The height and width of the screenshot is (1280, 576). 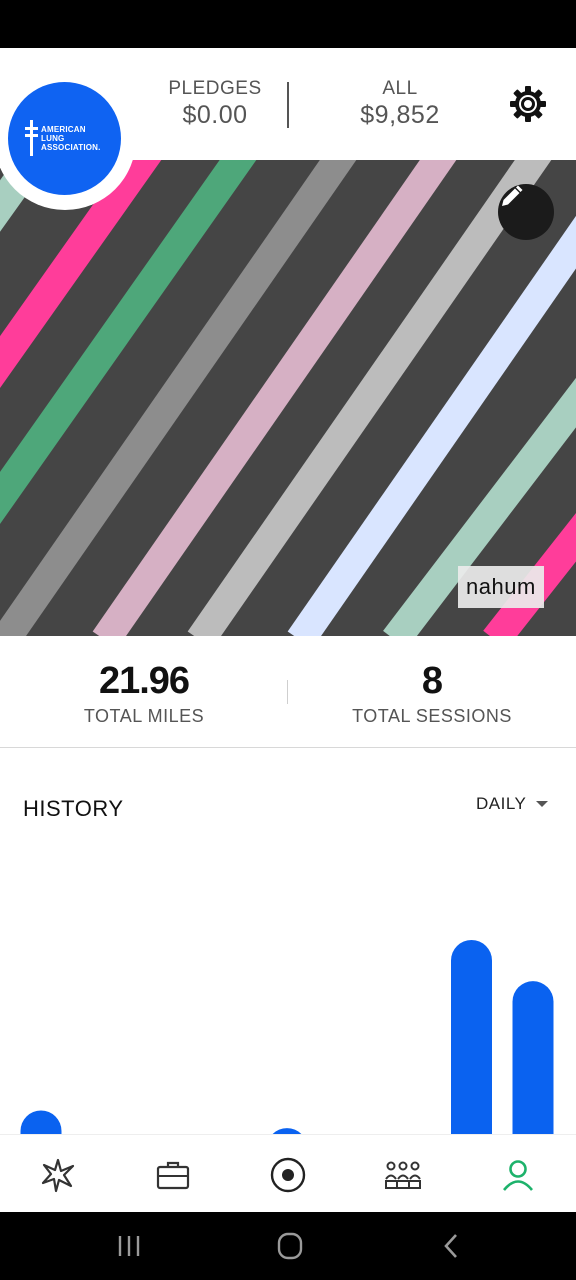 I want to click on pledges-stat: PLEDGES $0.00, so click(x=215, y=104).